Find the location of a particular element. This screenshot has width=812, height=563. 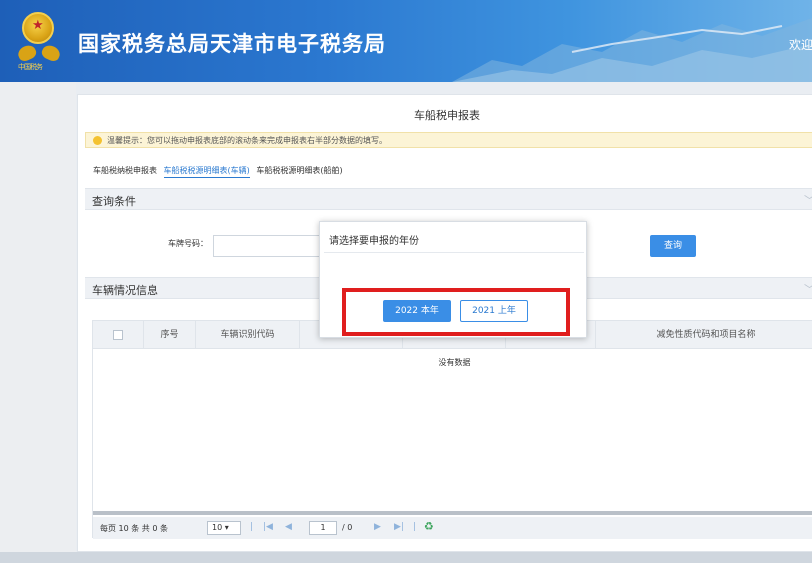

pagination: 每页 10 条 共 0 条 10 ▾ | |◀ ◀ 1 / 0 ▶ ▶| | ♻ is located at coordinates (452, 528).